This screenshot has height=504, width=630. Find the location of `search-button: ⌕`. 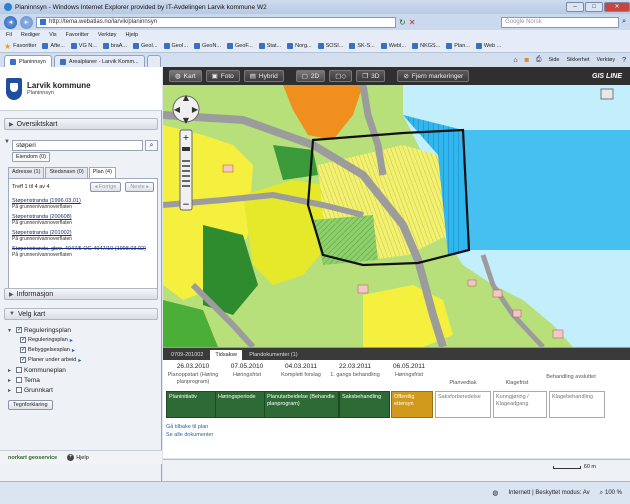

search-button: ⌕ is located at coordinates (151, 145).